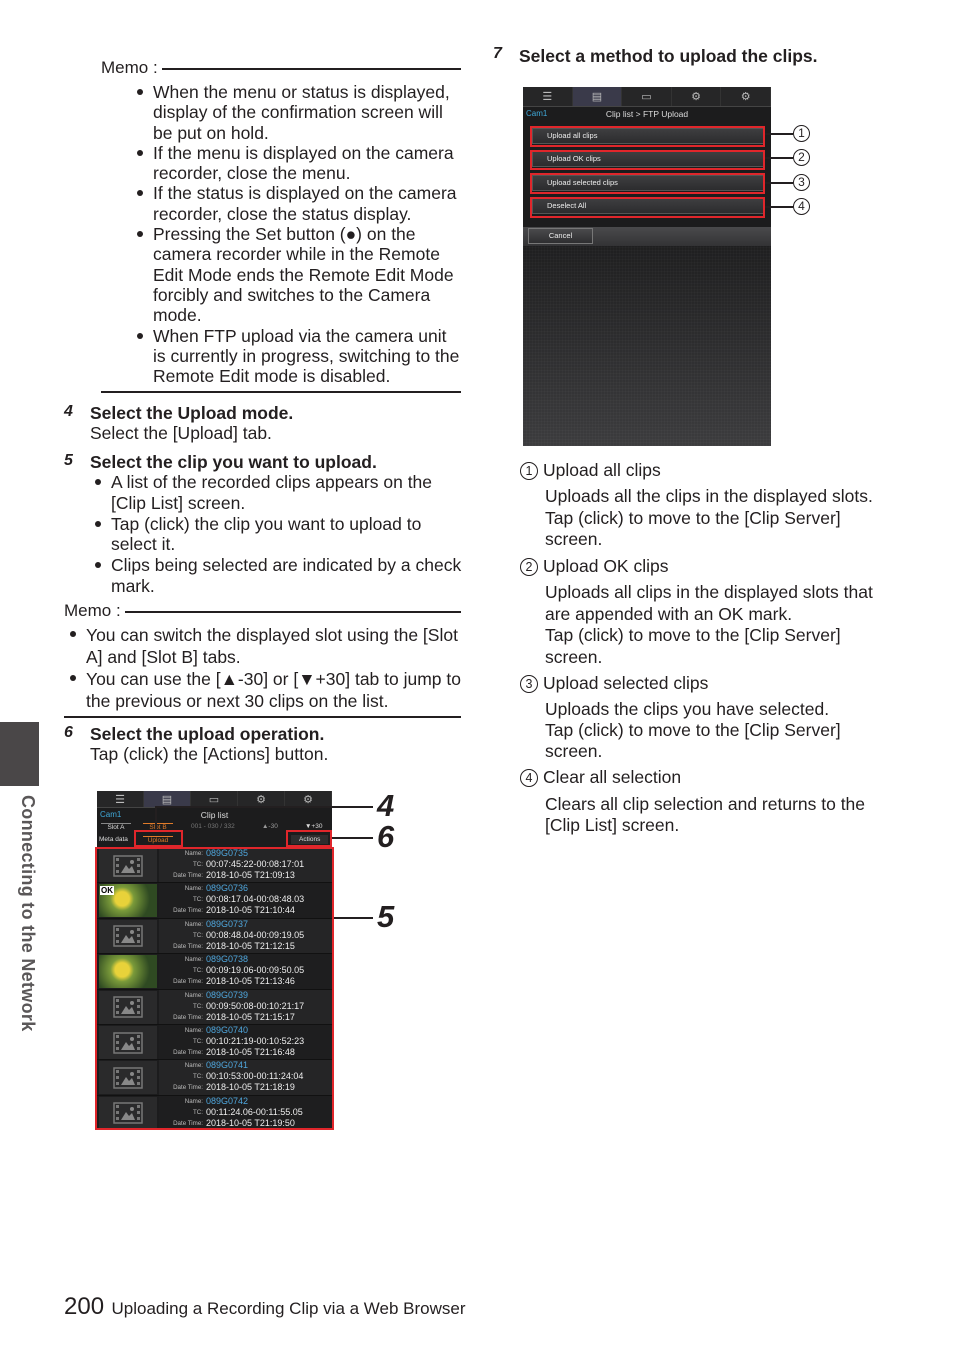 The height and width of the screenshot is (1354, 954). Describe the element at coordinates (669, 613) in the screenshot. I see `description-line: are appended with an OK mark.` at that location.